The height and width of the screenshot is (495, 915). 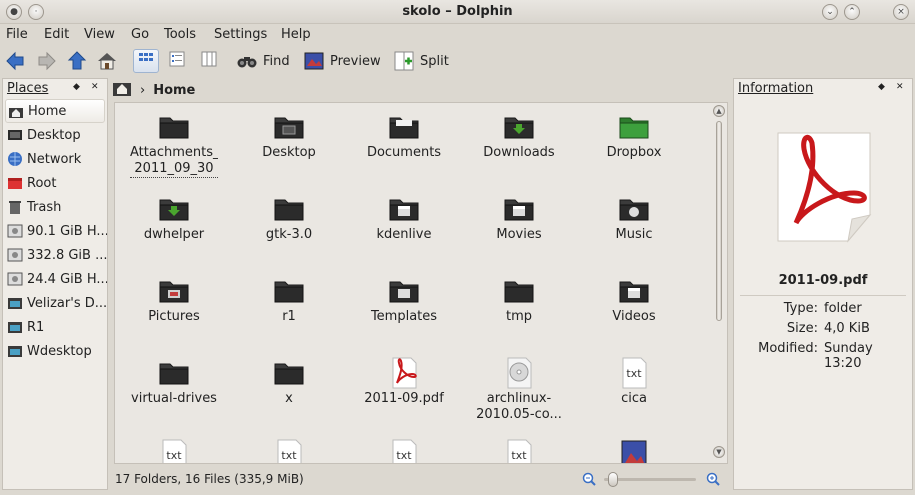 What do you see at coordinates (901, 12) in the screenshot?
I see `close-button: ×` at bounding box center [901, 12].